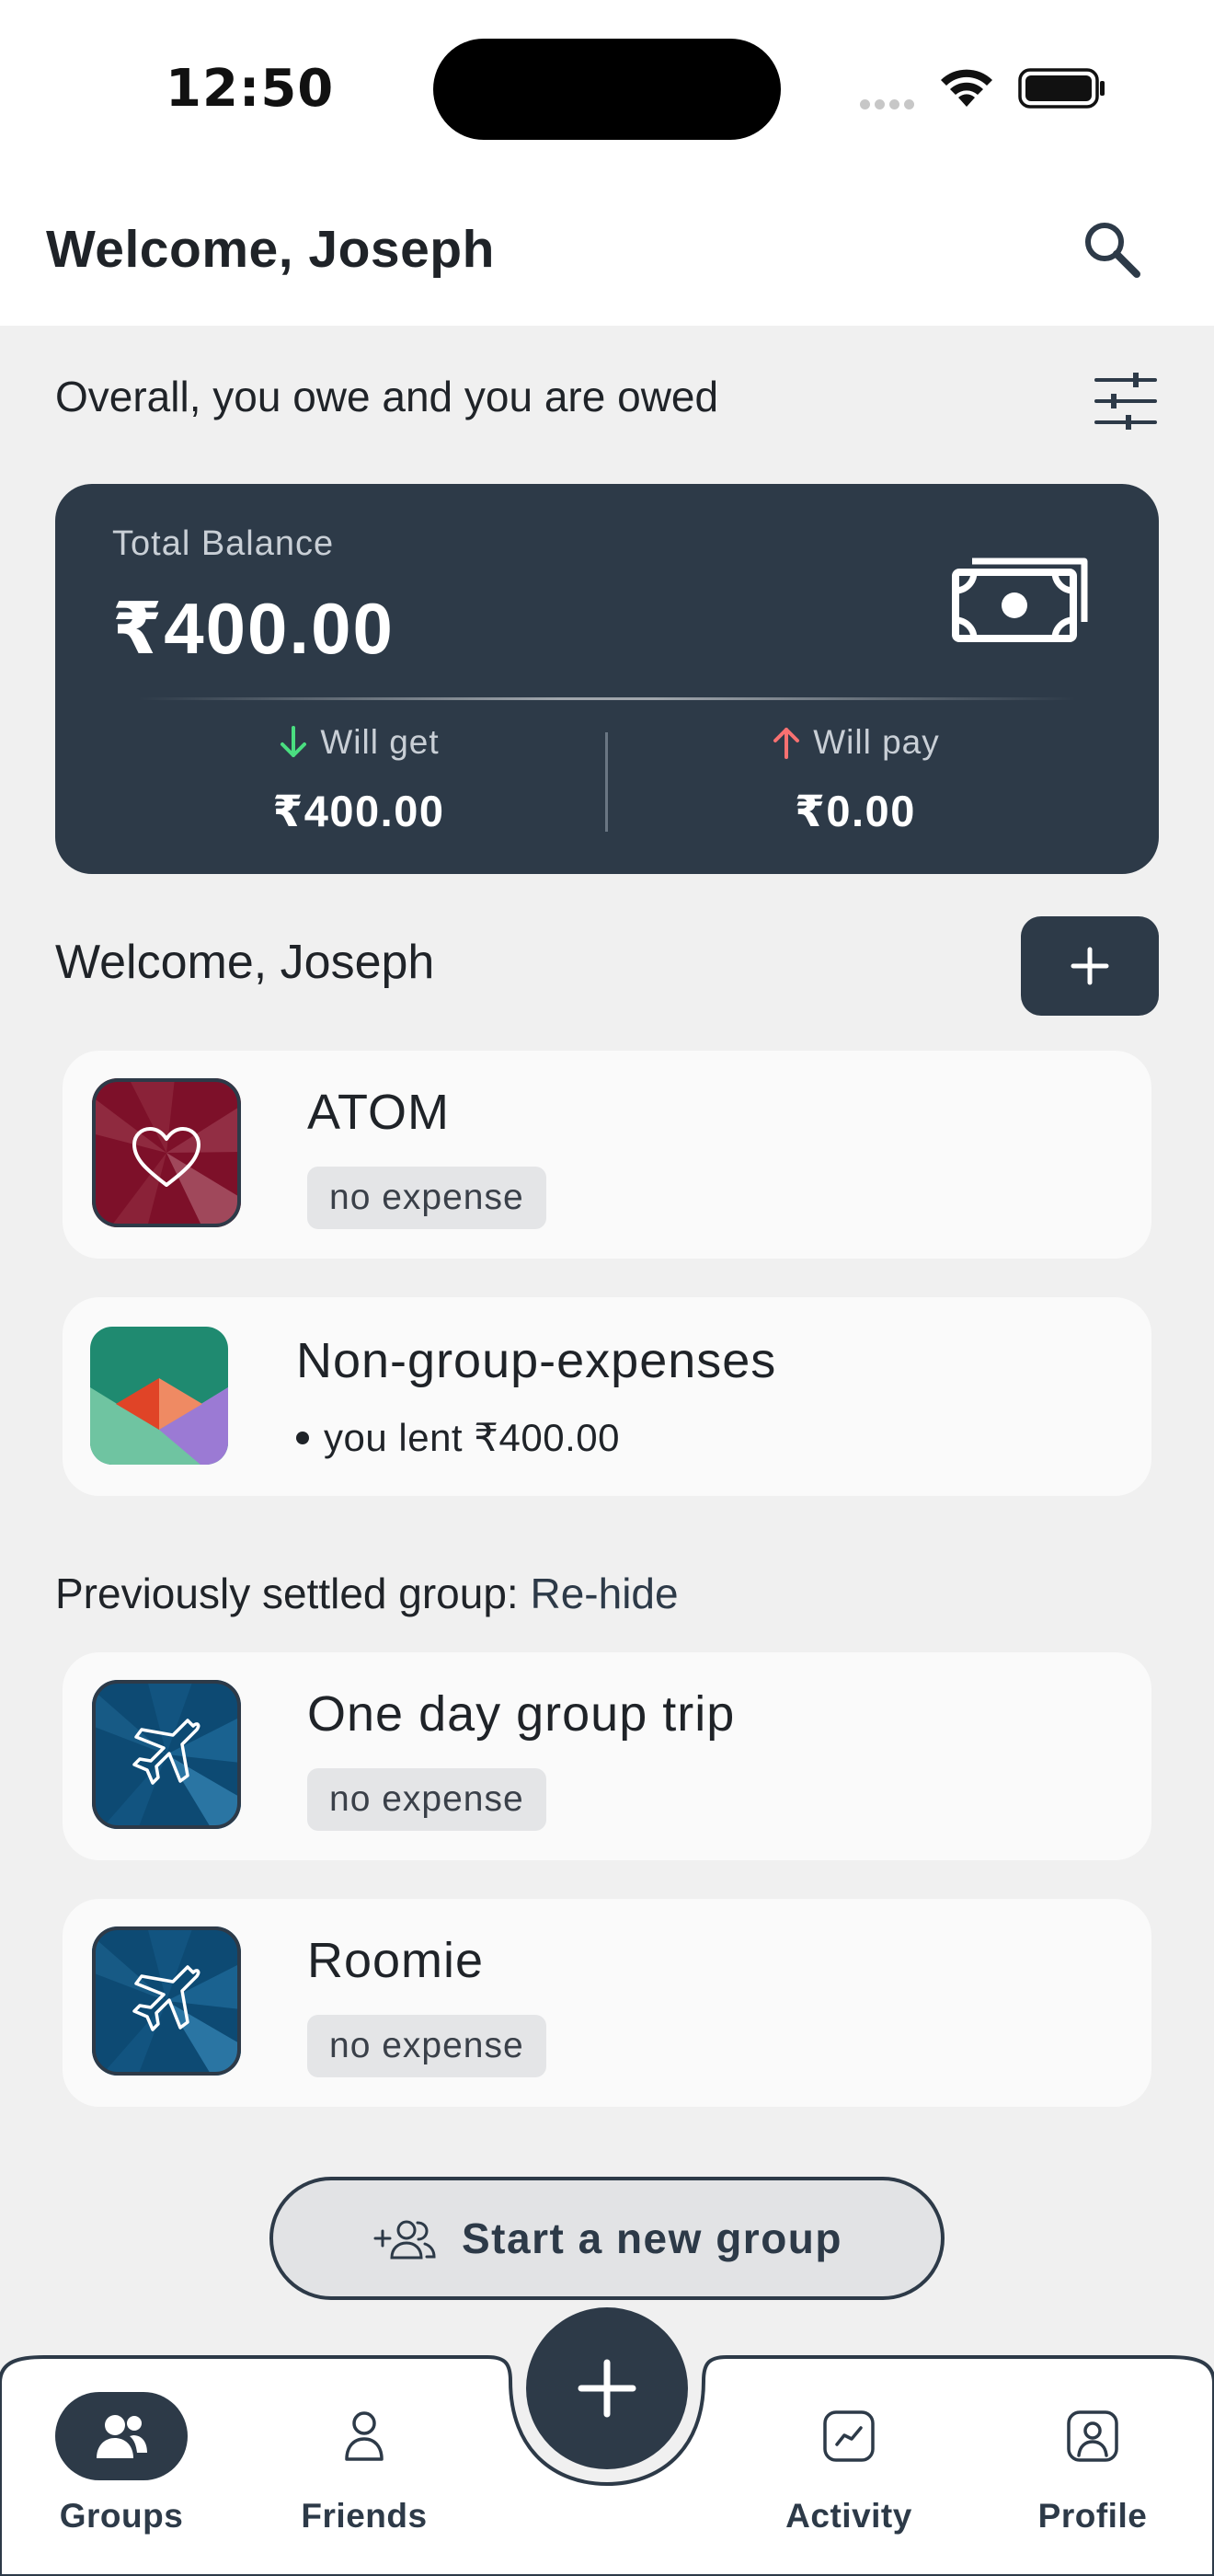 The height and width of the screenshot is (2576, 1214). Describe the element at coordinates (786, 743) in the screenshot. I see `arrow-up-icon` at that location.